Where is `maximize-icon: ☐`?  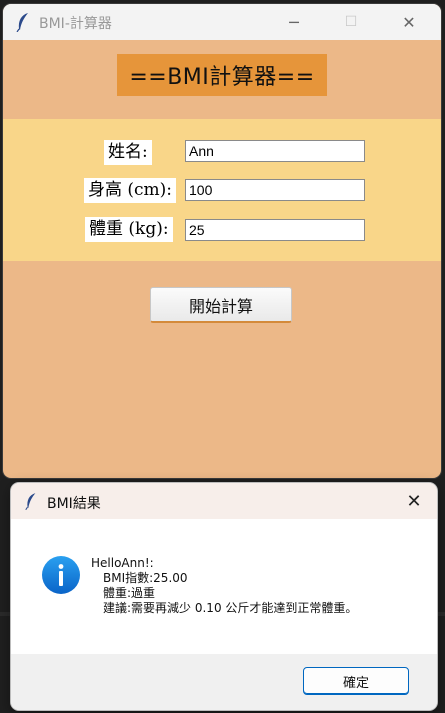
maximize-icon: ☐ is located at coordinates (351, 22).